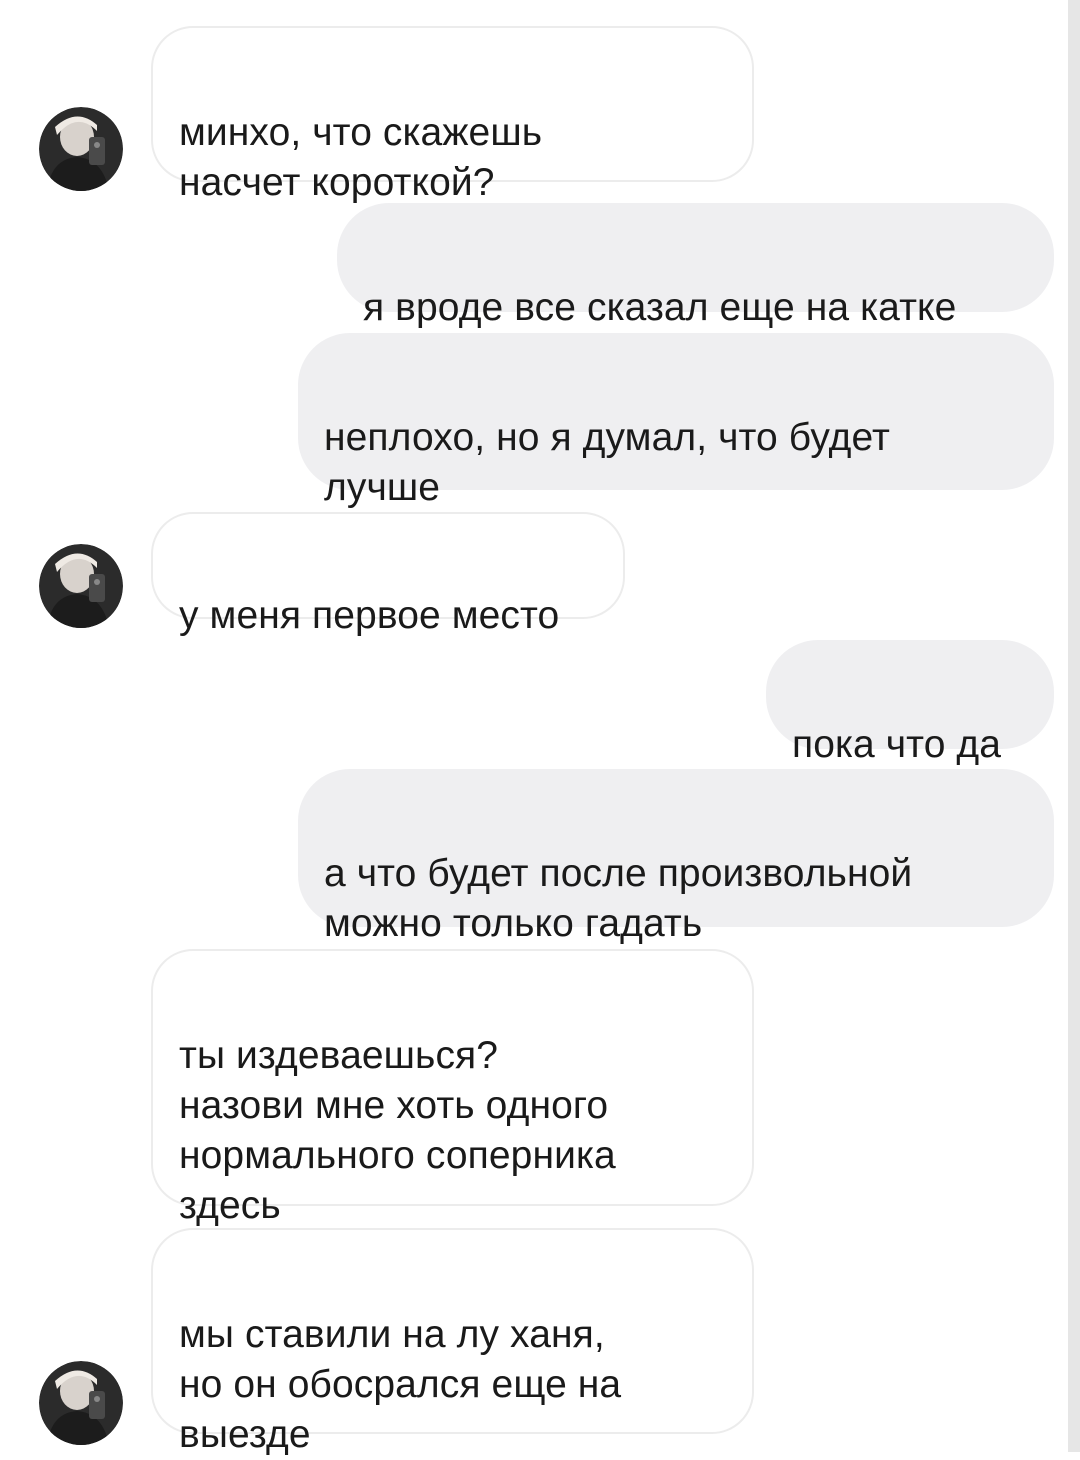  I want to click on message-text: у меня первое место, so click(369, 615).